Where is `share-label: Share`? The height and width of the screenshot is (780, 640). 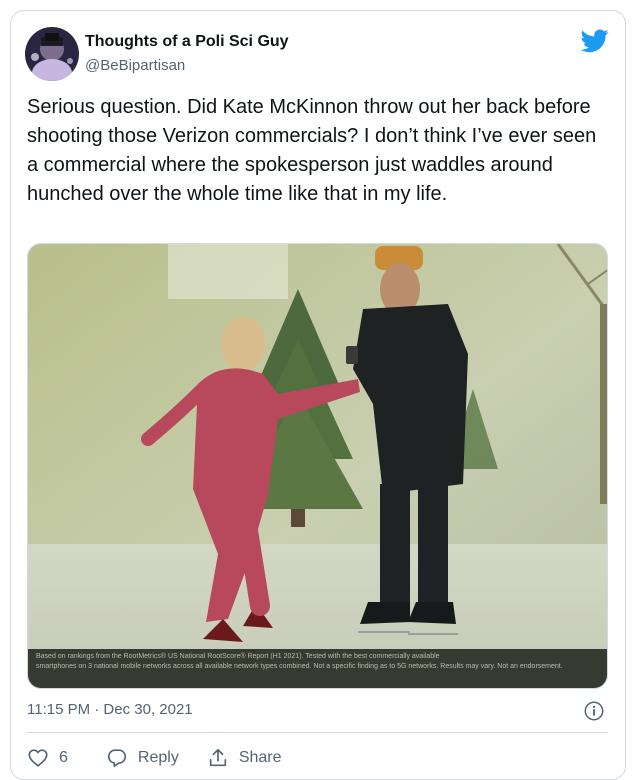
share-label: Share is located at coordinates (260, 757).